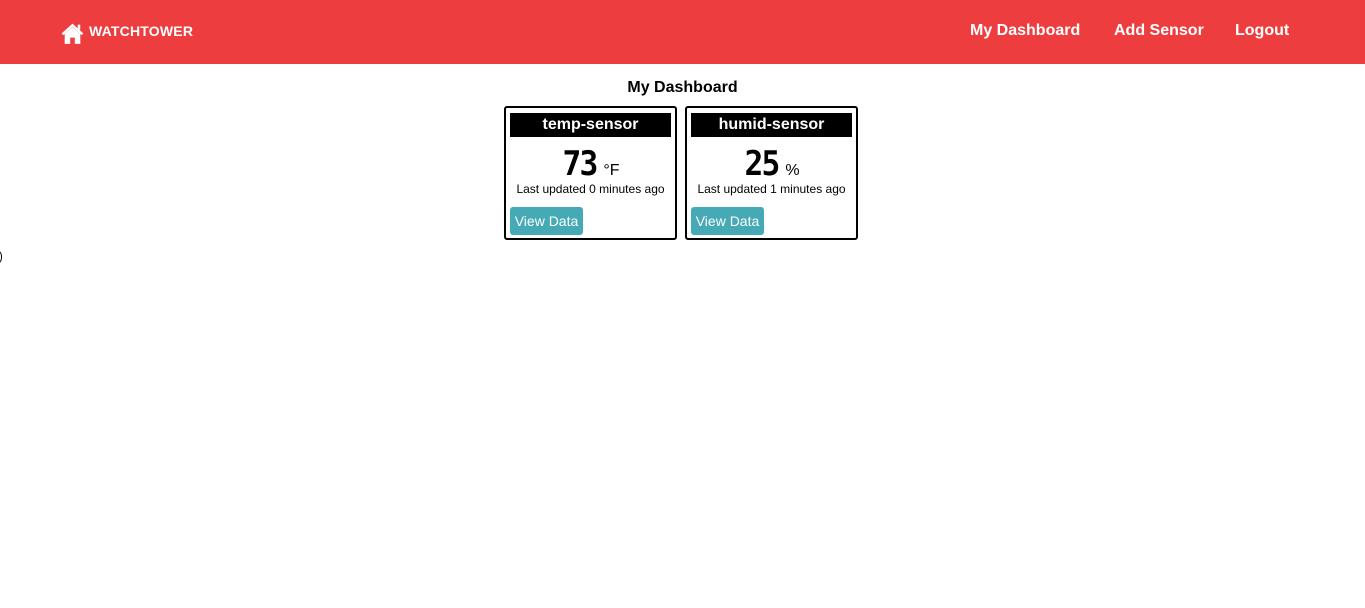 The width and height of the screenshot is (1365, 608). What do you see at coordinates (762, 164) in the screenshot?
I see `sensor-value: 25` at bounding box center [762, 164].